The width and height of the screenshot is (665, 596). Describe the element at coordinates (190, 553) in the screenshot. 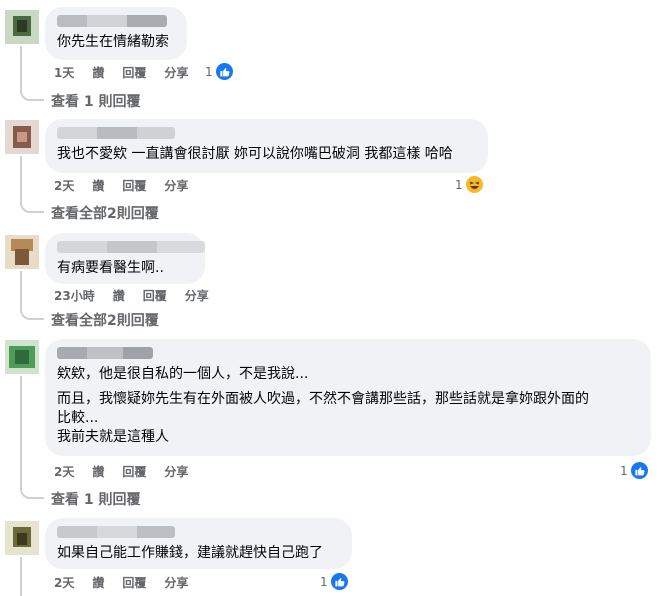

I see `comment-text: 如果自己能工作賺錢，建議就趕快自己跑了` at that location.